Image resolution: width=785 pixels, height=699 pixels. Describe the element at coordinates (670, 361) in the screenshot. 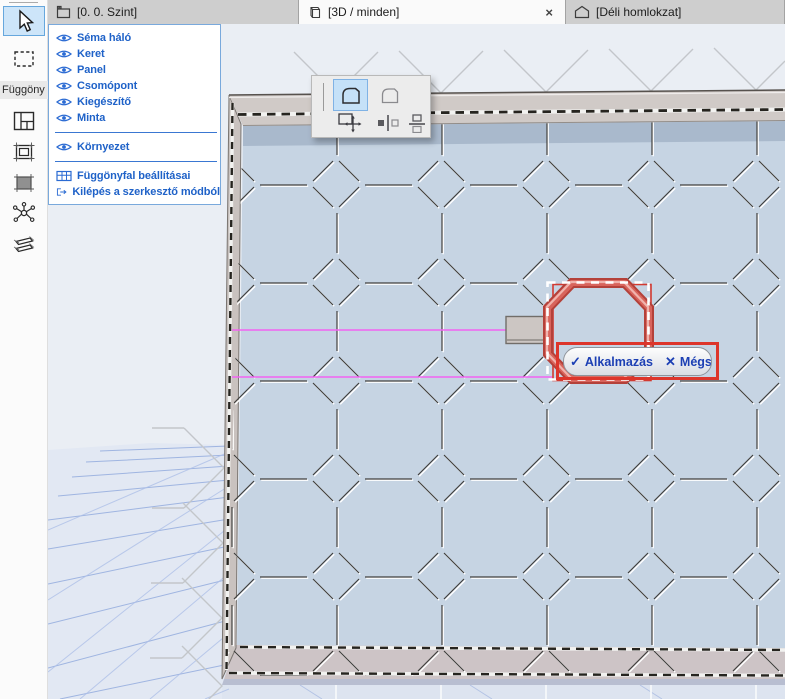

I see `cross-icon: ✕` at that location.